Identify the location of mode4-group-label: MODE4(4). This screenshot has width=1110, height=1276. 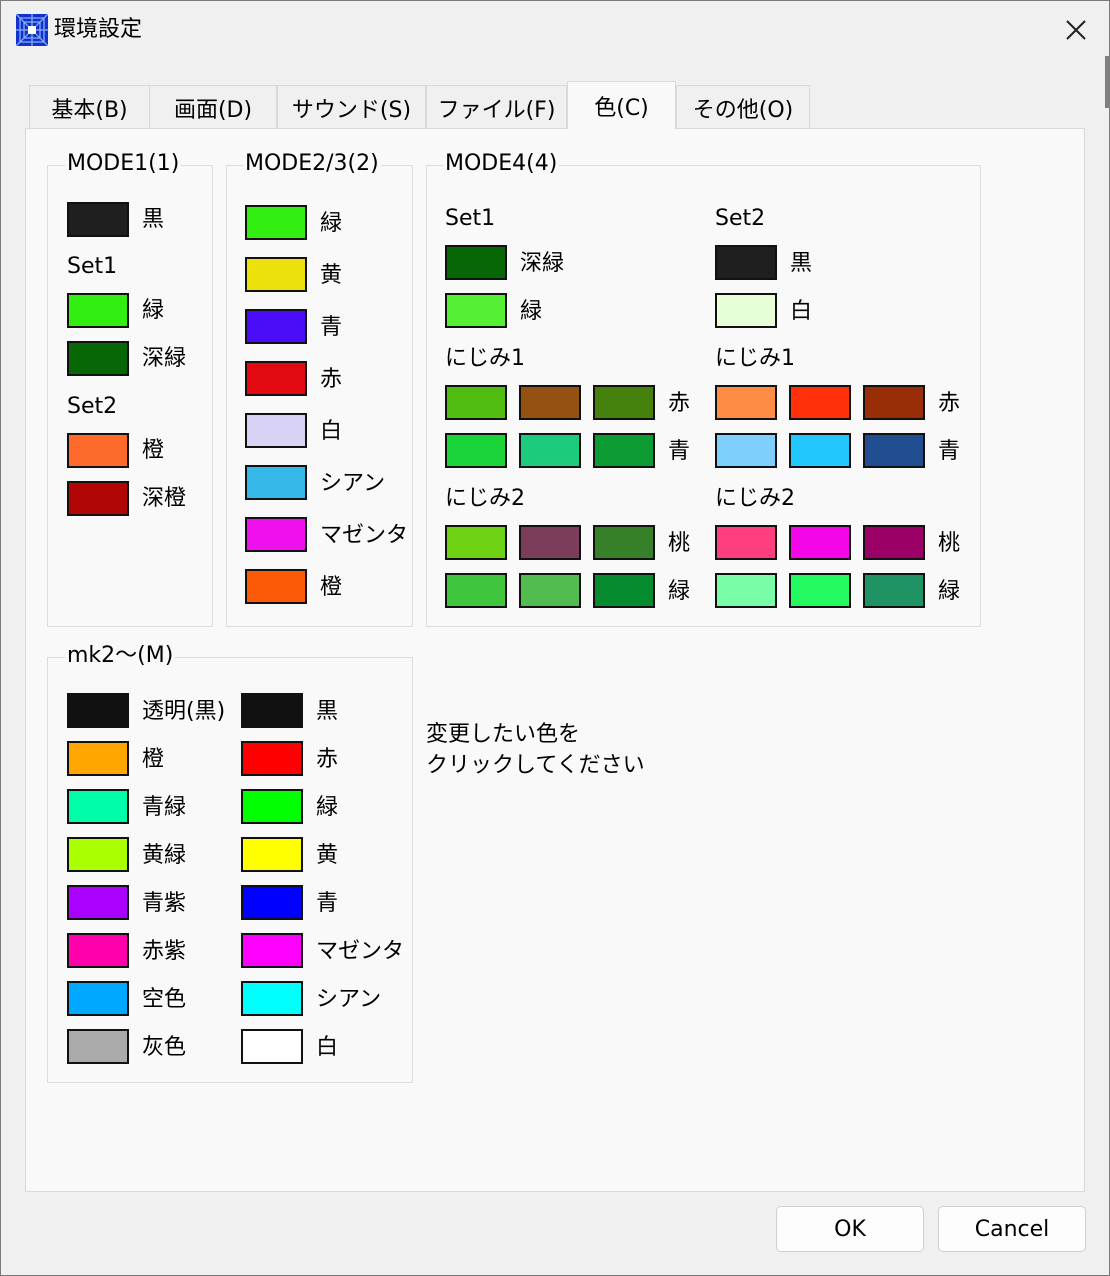
(501, 164).